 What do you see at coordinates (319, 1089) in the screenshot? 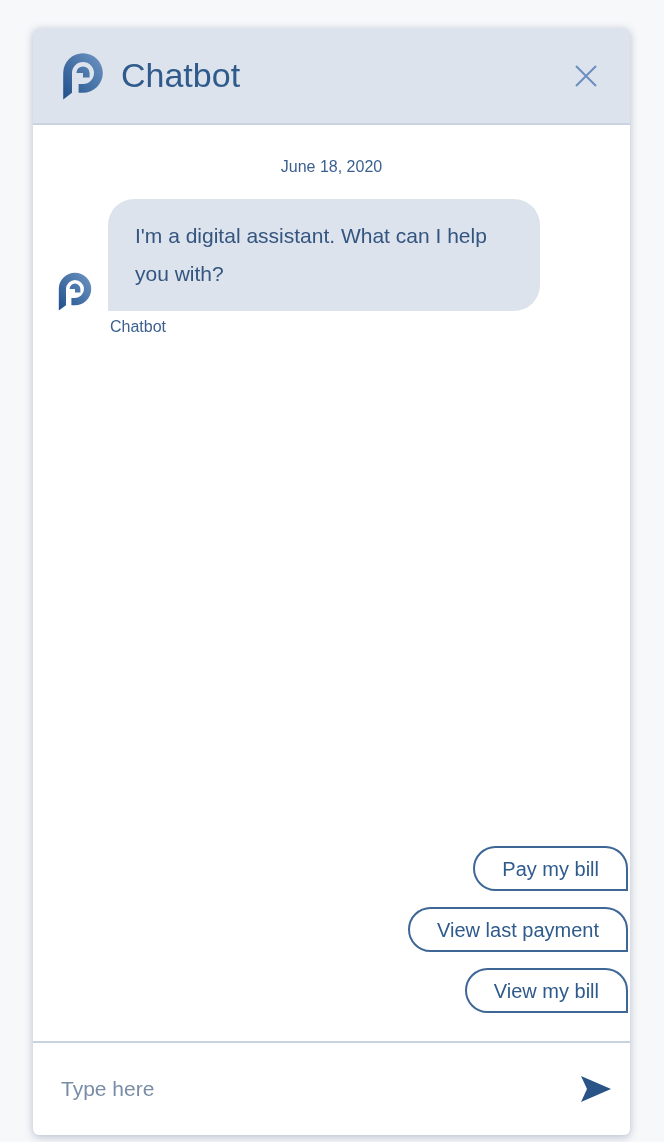
I see `message-input: Type here` at bounding box center [319, 1089].